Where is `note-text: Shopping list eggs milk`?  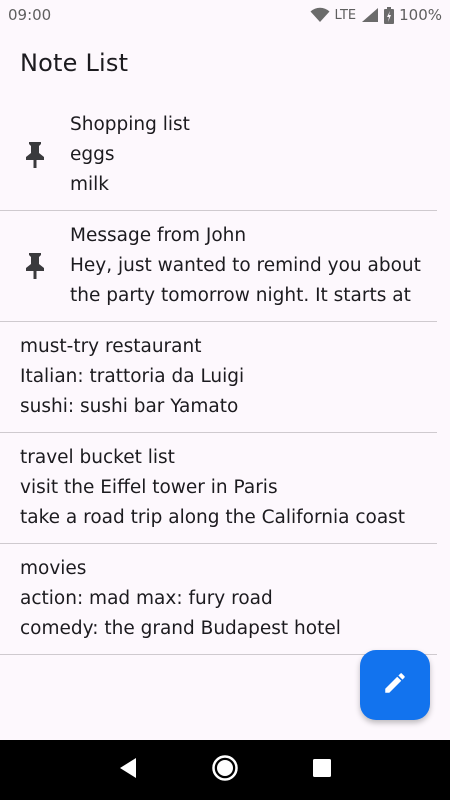 note-text: Shopping list eggs milk is located at coordinates (130, 155).